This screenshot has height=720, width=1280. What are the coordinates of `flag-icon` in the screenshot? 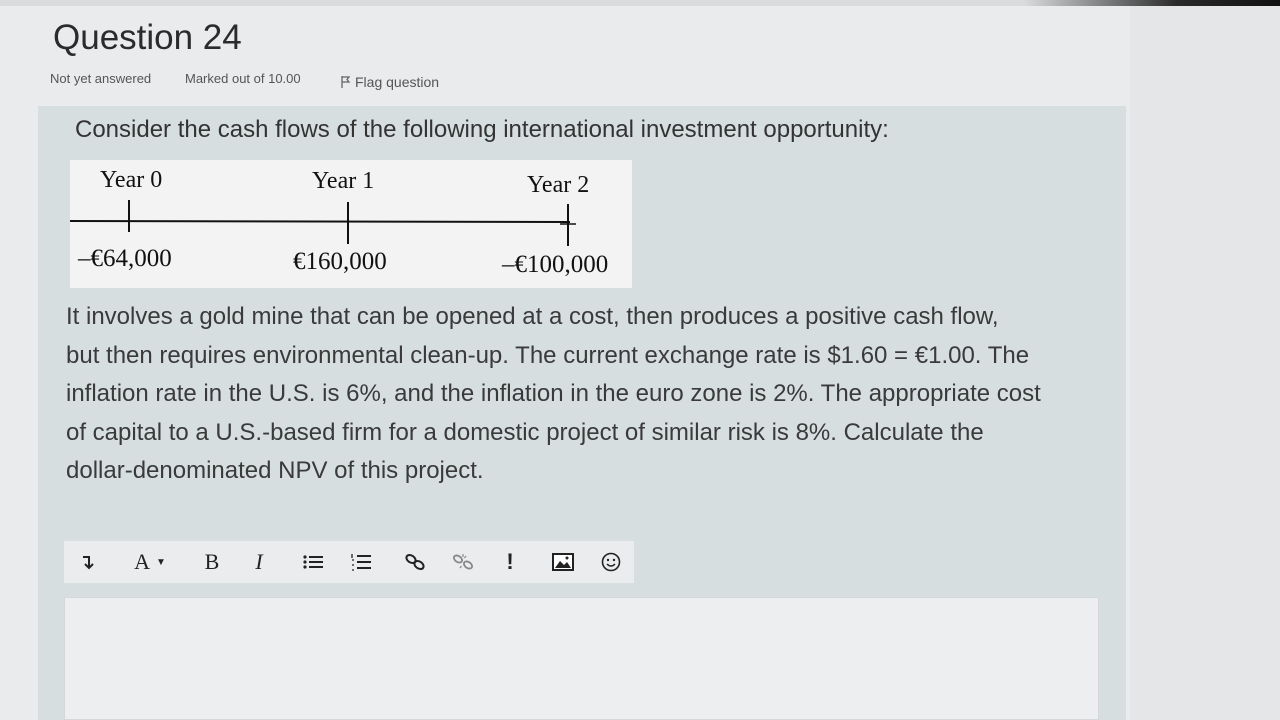 It's located at (346, 82).